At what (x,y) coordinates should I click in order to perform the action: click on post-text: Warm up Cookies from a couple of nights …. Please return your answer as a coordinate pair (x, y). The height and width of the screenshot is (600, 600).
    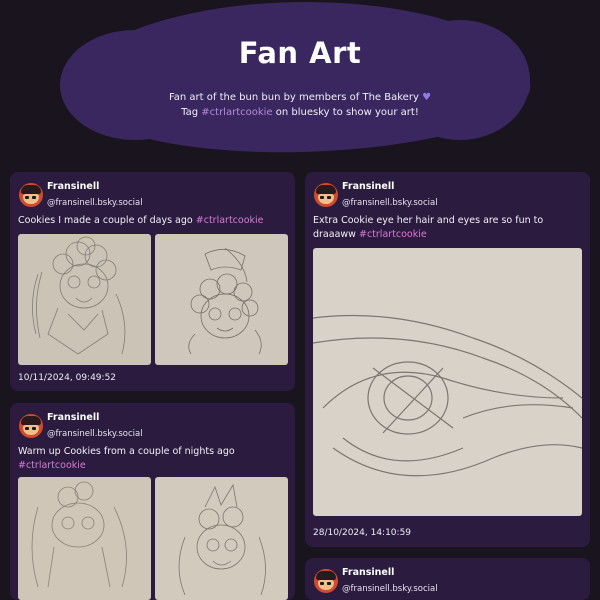
    Looking at the image, I should click on (148, 459).